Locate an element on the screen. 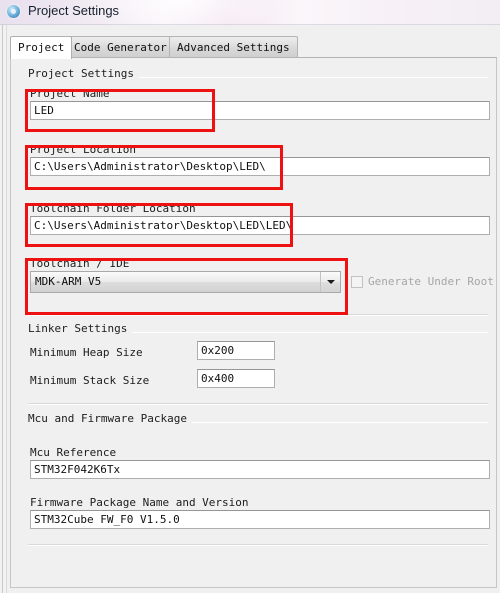 The height and width of the screenshot is (593, 500). label-toolchain-ide: Toolchain / IDE is located at coordinates (80, 263).